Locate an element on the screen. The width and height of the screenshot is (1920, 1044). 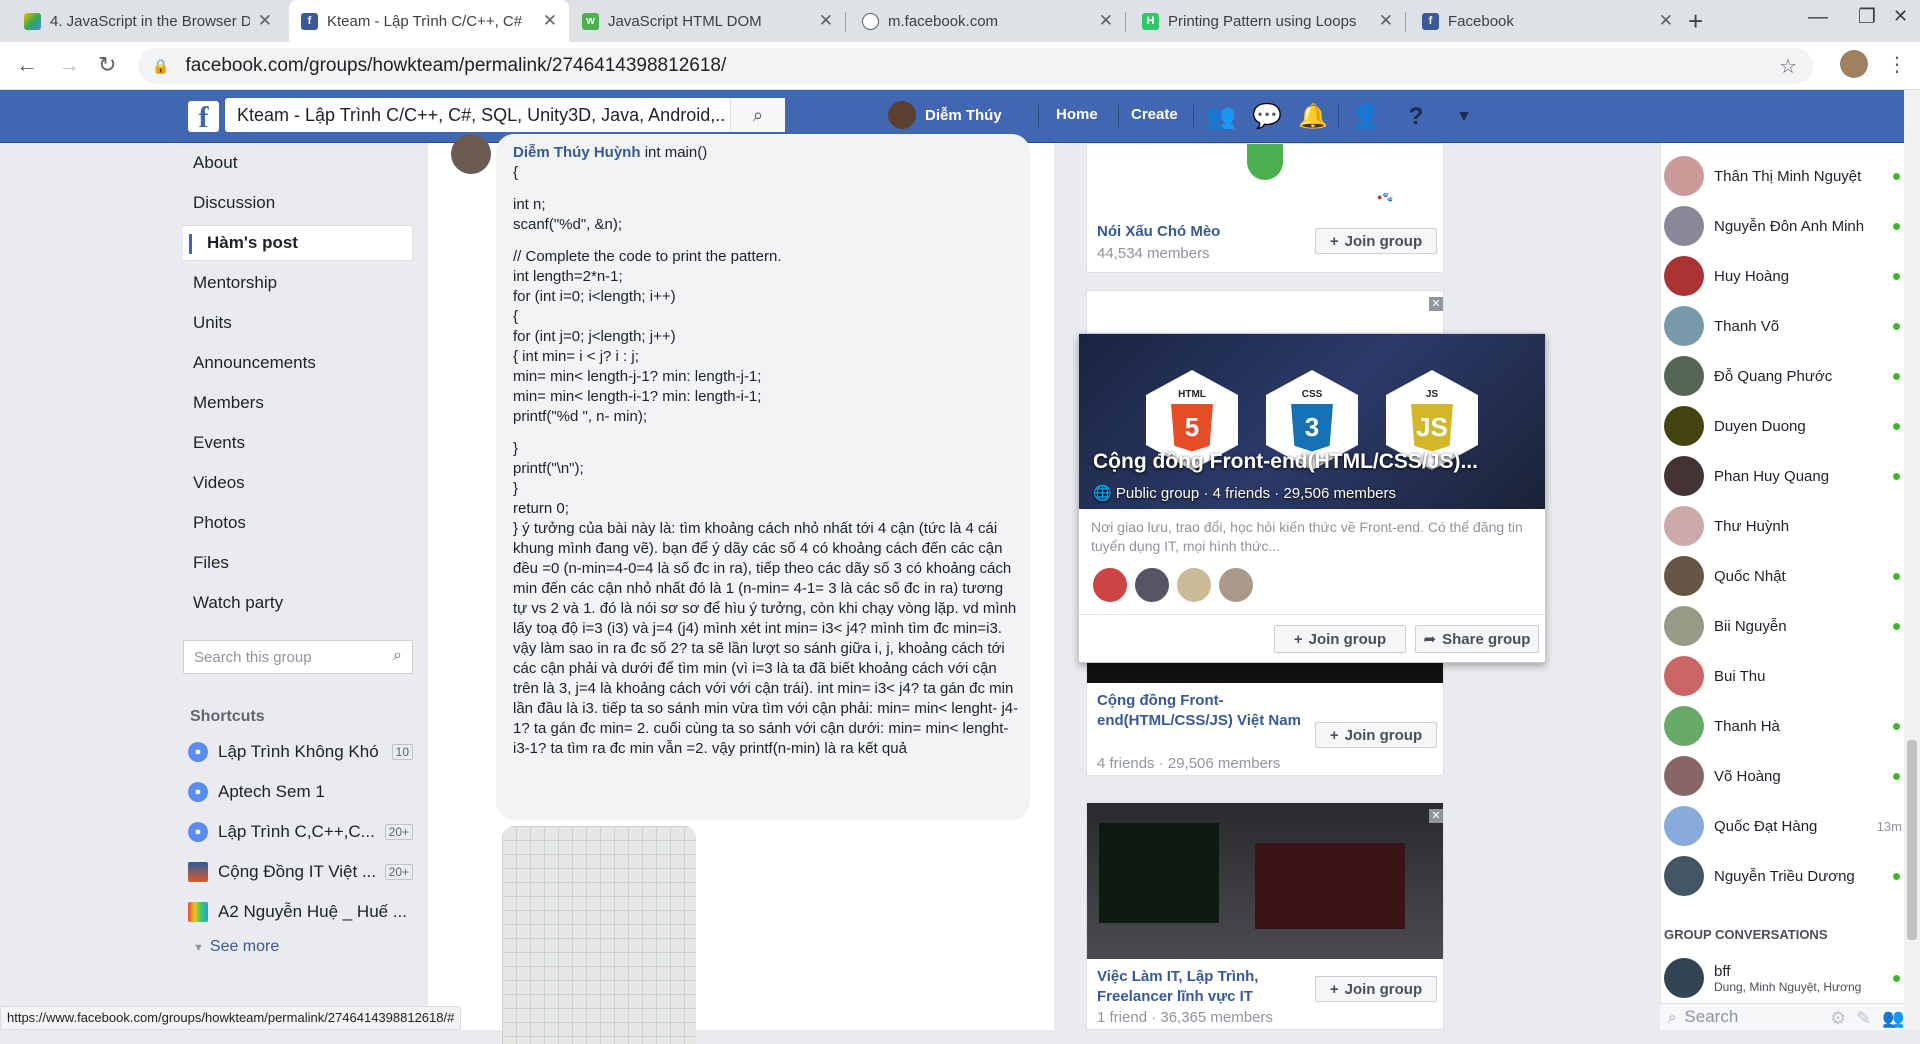
nav-mentorship: Mentorship is located at coordinates (298, 283).